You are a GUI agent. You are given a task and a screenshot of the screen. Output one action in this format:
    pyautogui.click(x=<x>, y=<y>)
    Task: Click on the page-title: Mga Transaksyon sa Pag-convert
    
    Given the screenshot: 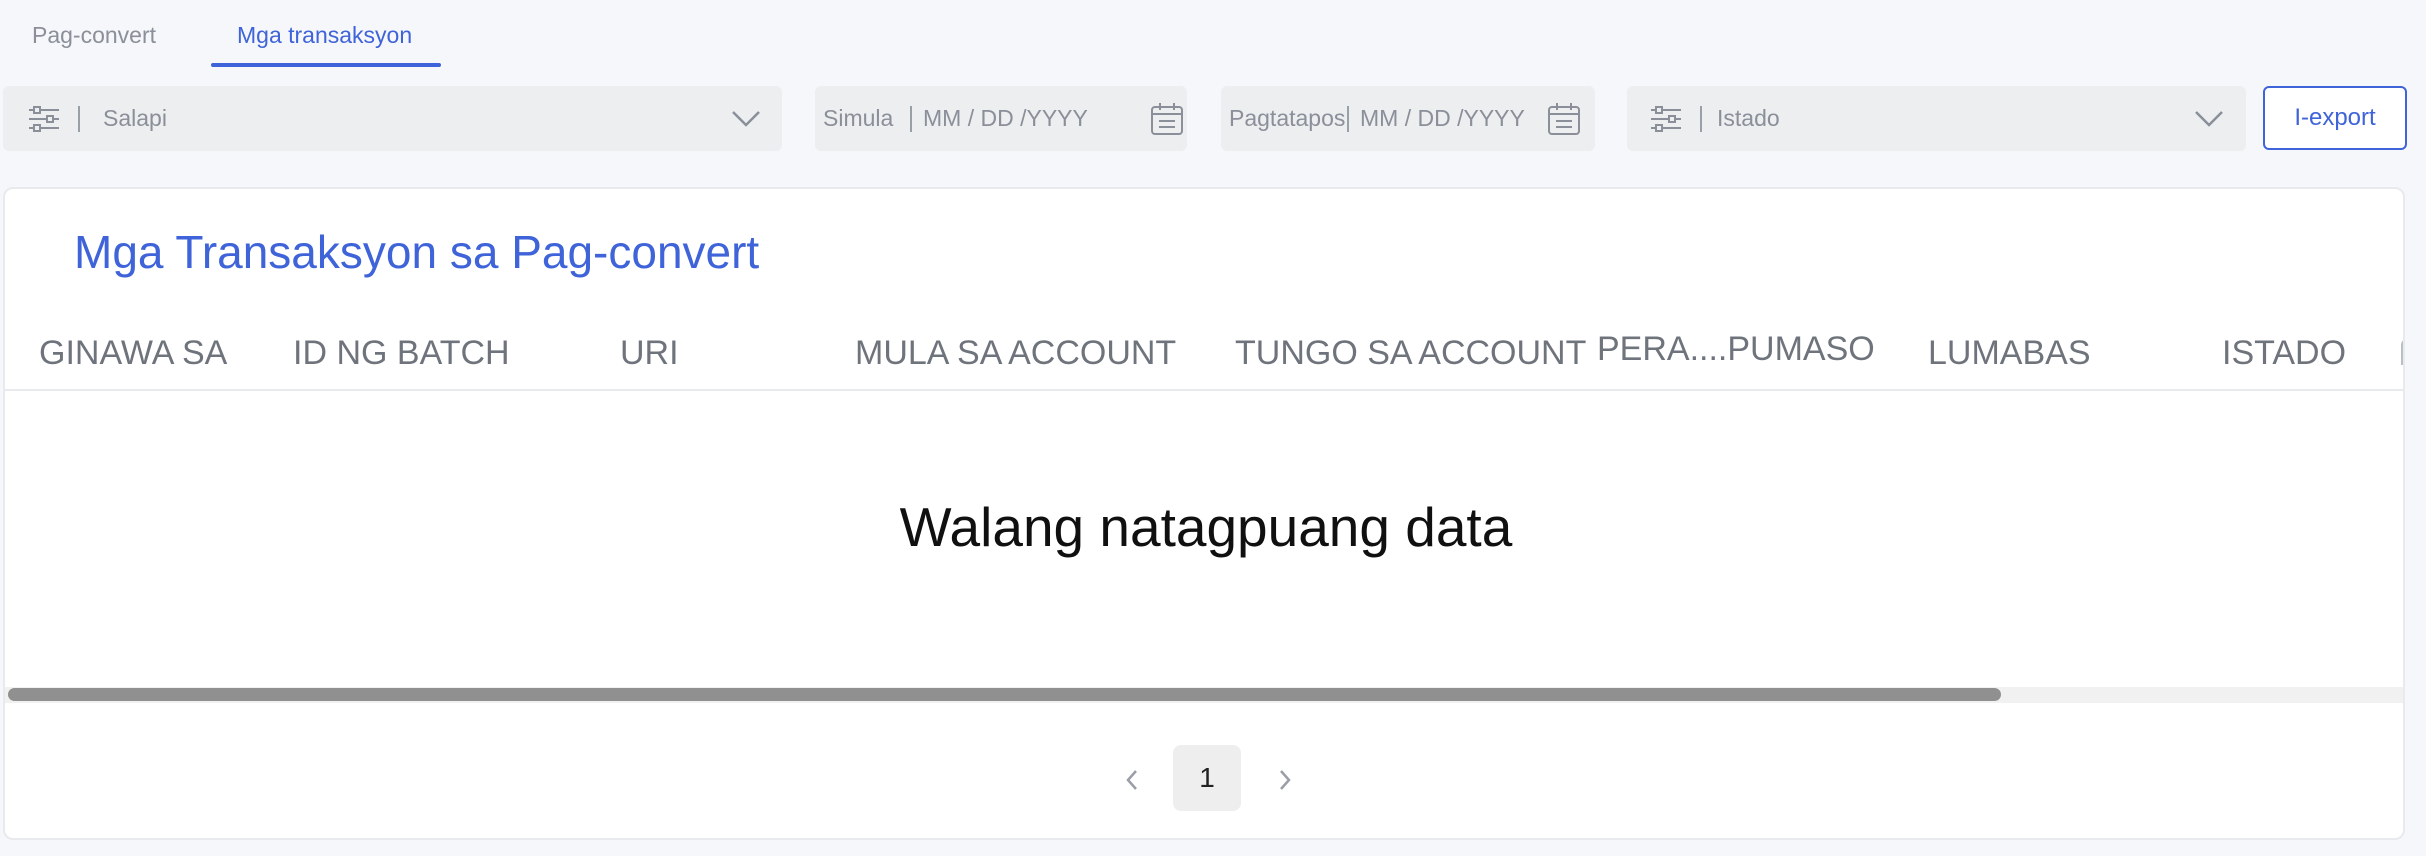 What is the action you would take?
    pyautogui.click(x=417, y=252)
    